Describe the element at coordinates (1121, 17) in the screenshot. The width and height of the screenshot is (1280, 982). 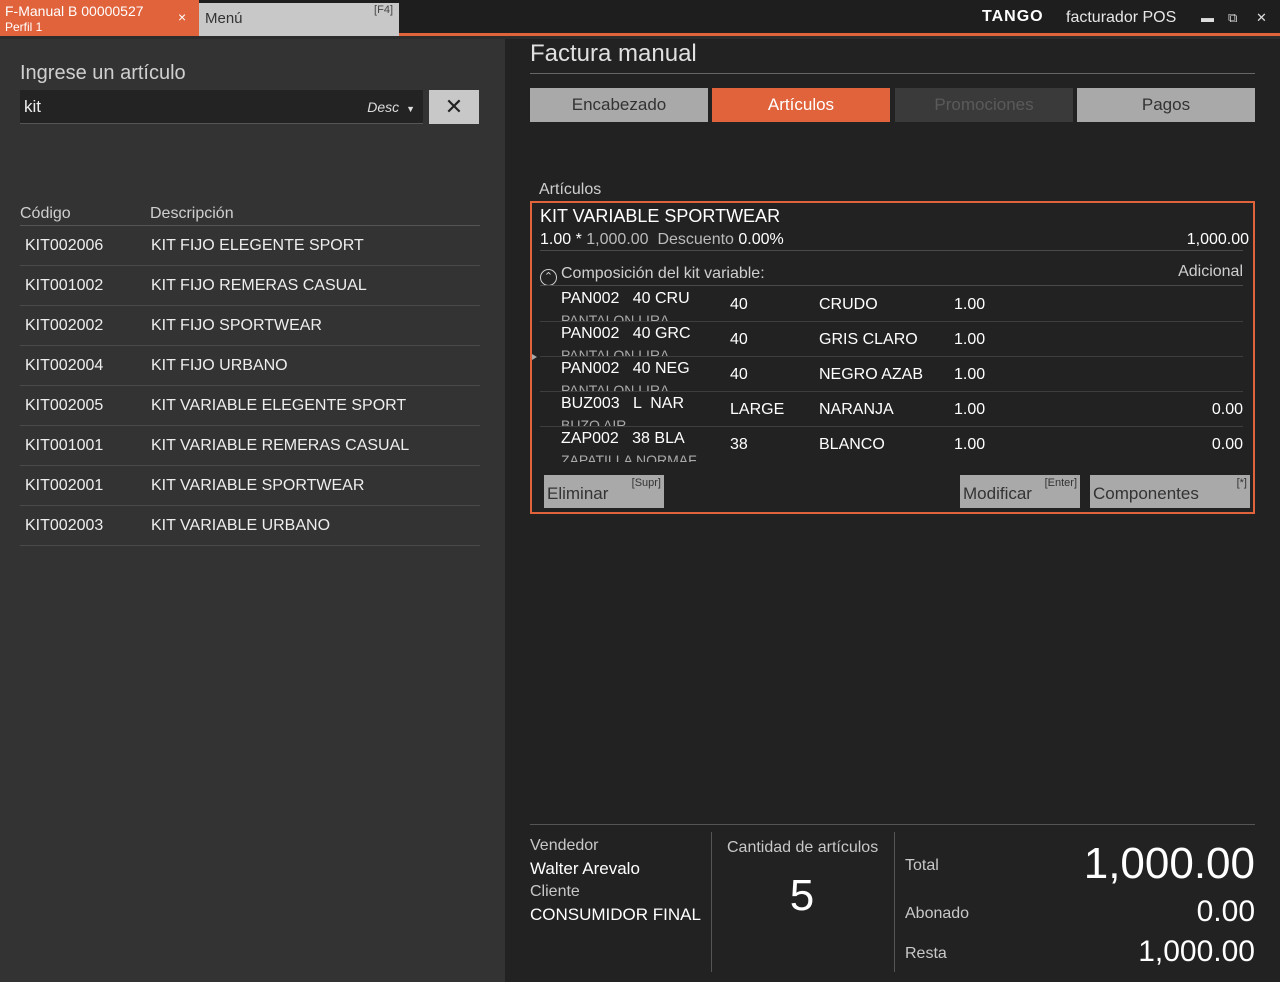
I see `product-name: facturador POS` at that location.